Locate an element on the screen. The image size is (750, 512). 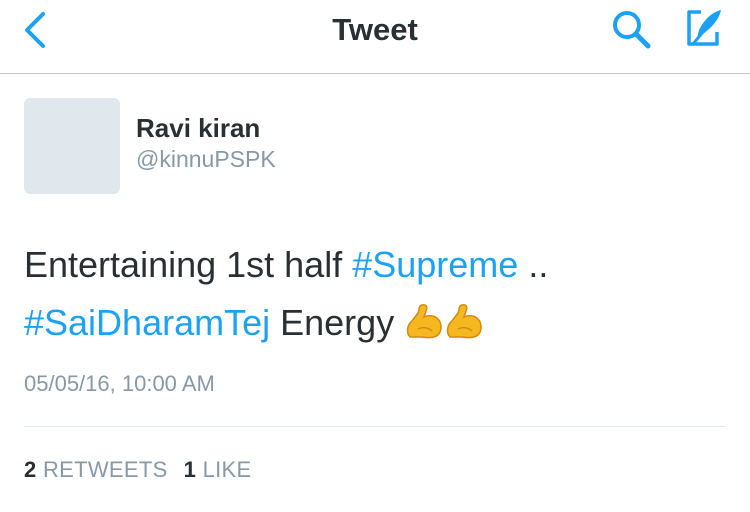
likes-label: LIKE is located at coordinates (227, 469).